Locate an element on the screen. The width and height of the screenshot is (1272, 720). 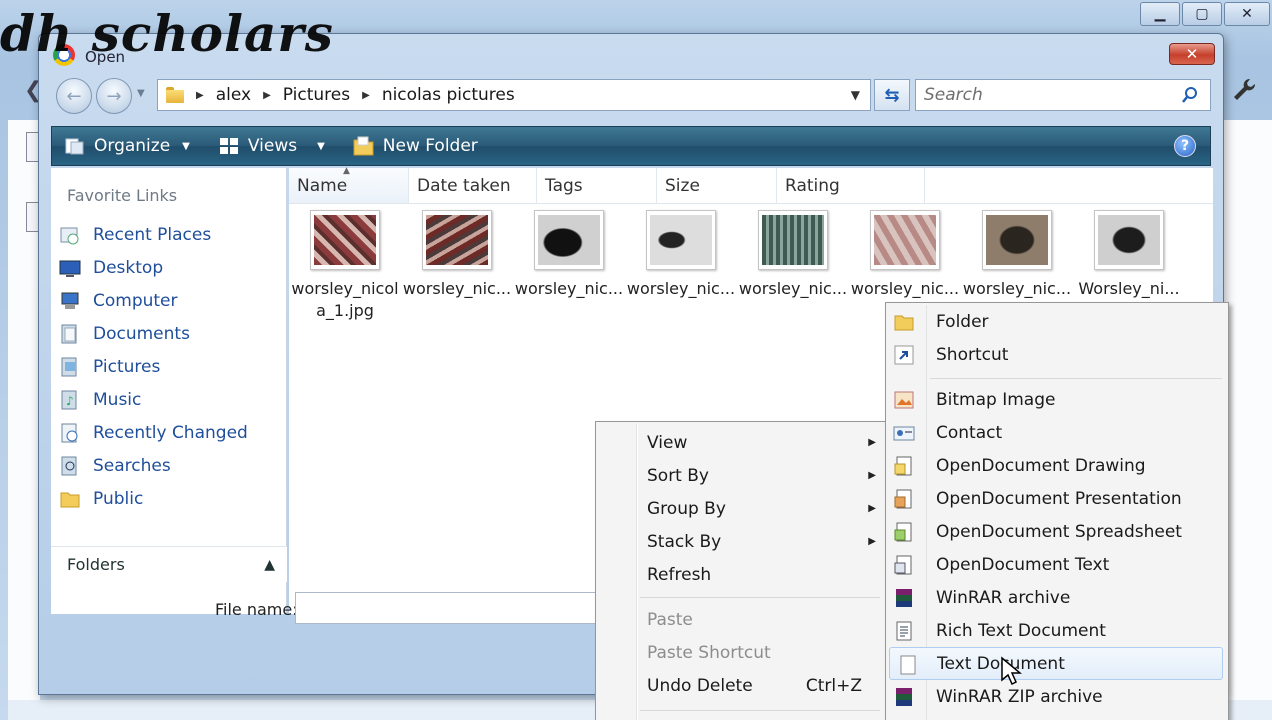
menu-item-paste-shortcut: Paste Shortcut is located at coordinates (741, 652).